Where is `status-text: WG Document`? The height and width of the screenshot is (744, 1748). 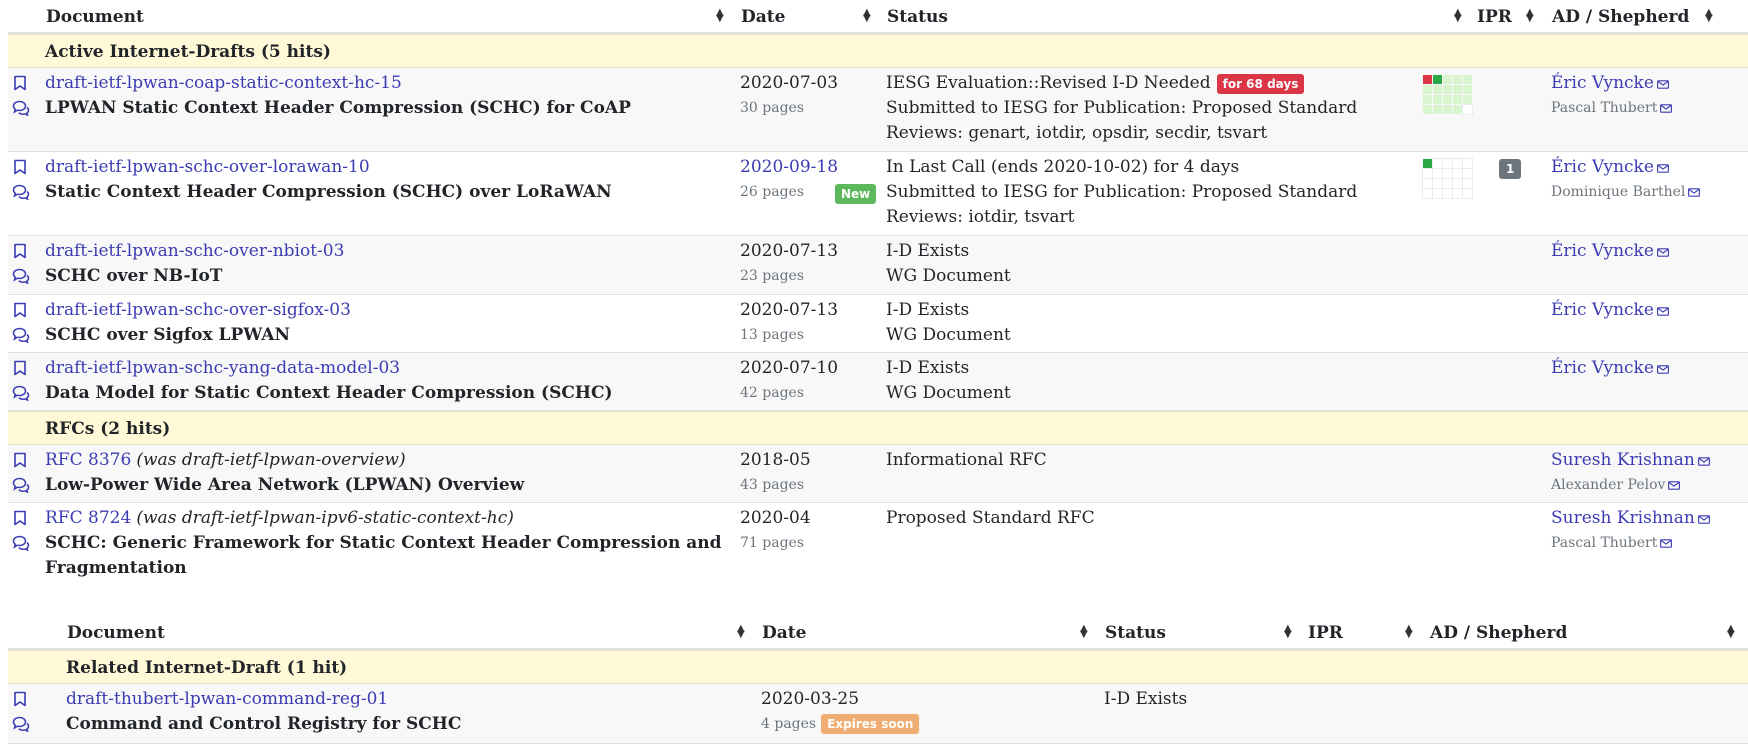
status-text: WG Document is located at coordinates (948, 276).